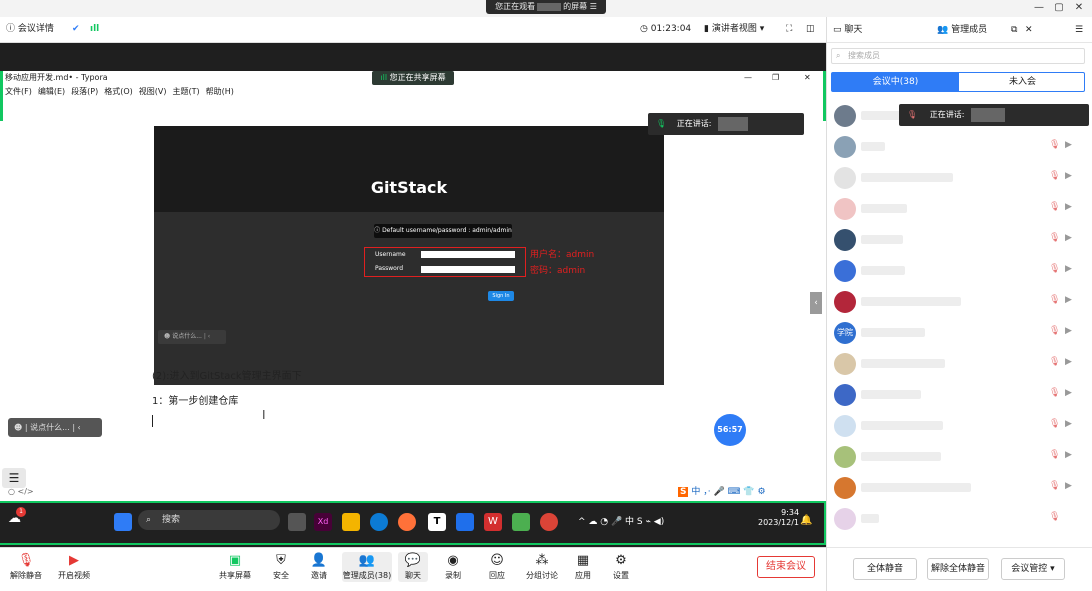  What do you see at coordinates (413, 567) in the screenshot?
I see `chat-button: 💬 聊天` at bounding box center [413, 567].